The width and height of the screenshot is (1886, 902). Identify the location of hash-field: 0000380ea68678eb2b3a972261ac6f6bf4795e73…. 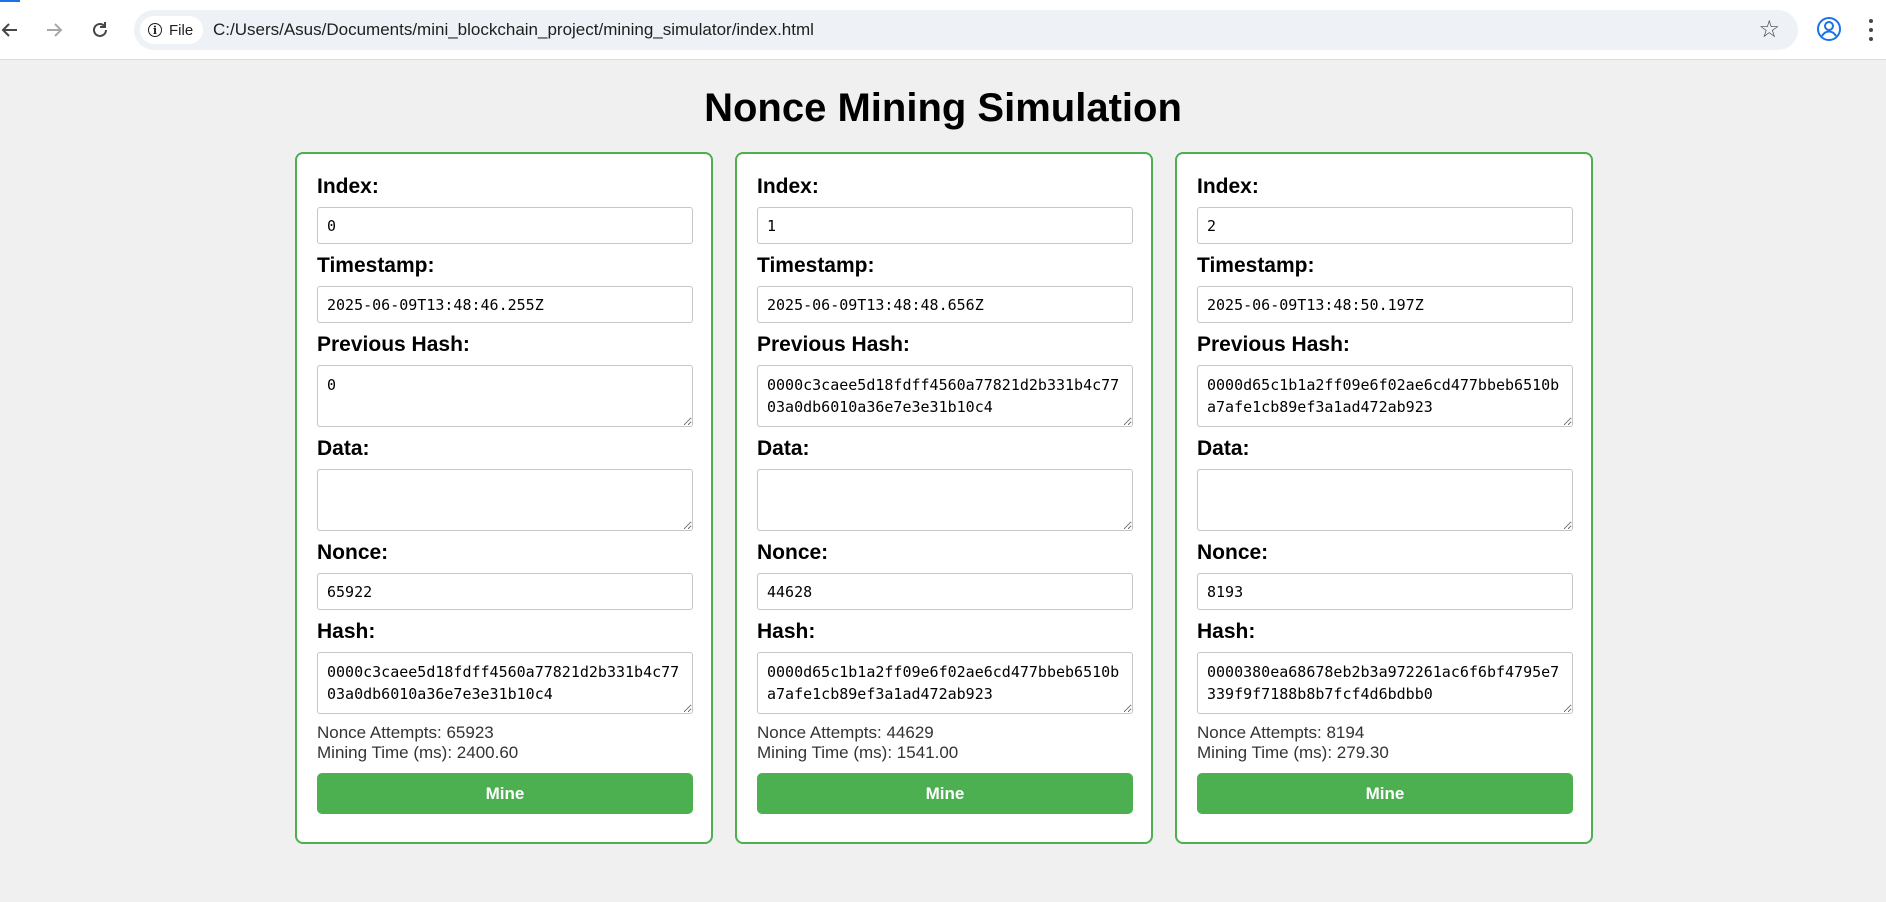
(1385, 683).